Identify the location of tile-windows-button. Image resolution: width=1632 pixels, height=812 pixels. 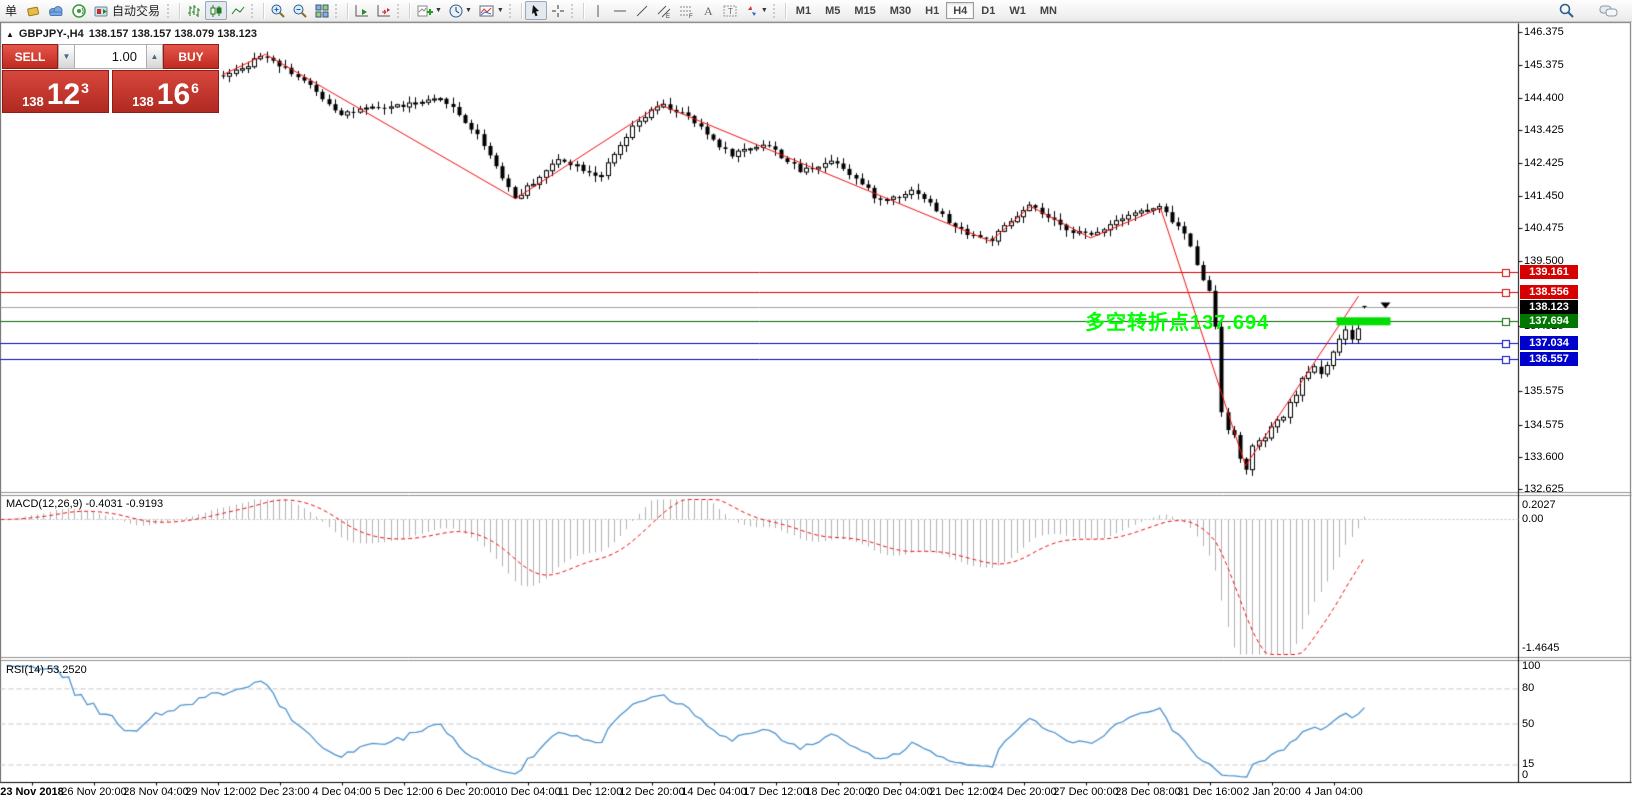
(322, 10).